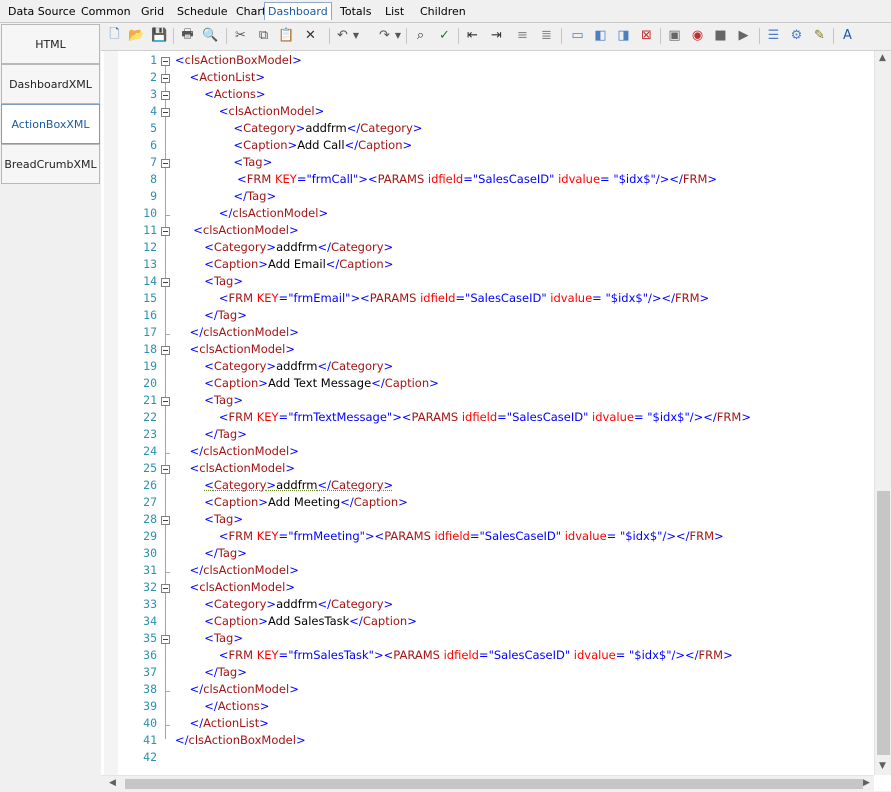 Image resolution: width=891 pixels, height=792 pixels. Describe the element at coordinates (496, 35) in the screenshot. I see `indent-icon: ⇥` at that location.